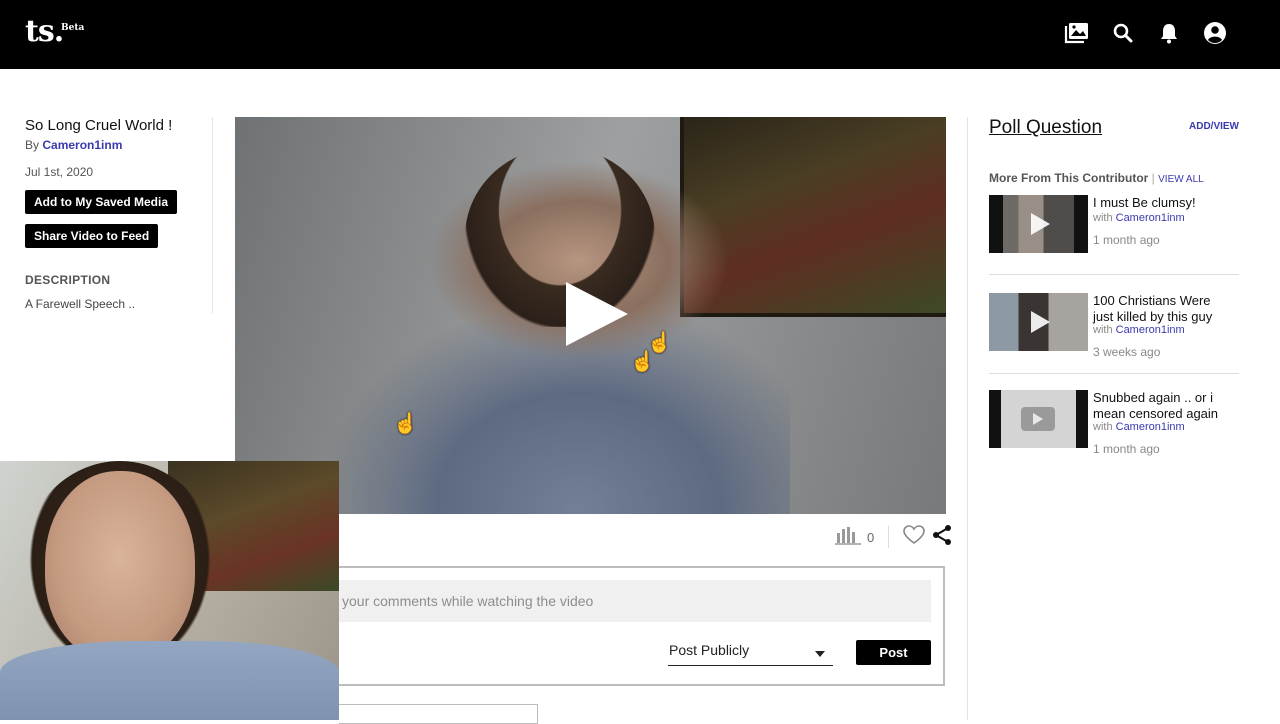  I want to click on share-icon, so click(942, 537).